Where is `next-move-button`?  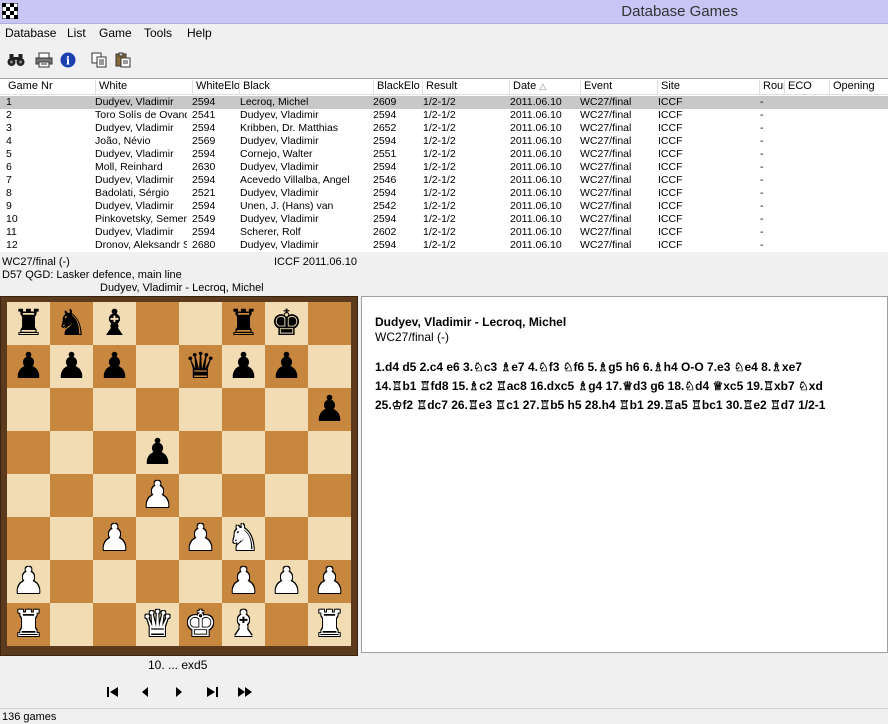 next-move-button is located at coordinates (179, 692).